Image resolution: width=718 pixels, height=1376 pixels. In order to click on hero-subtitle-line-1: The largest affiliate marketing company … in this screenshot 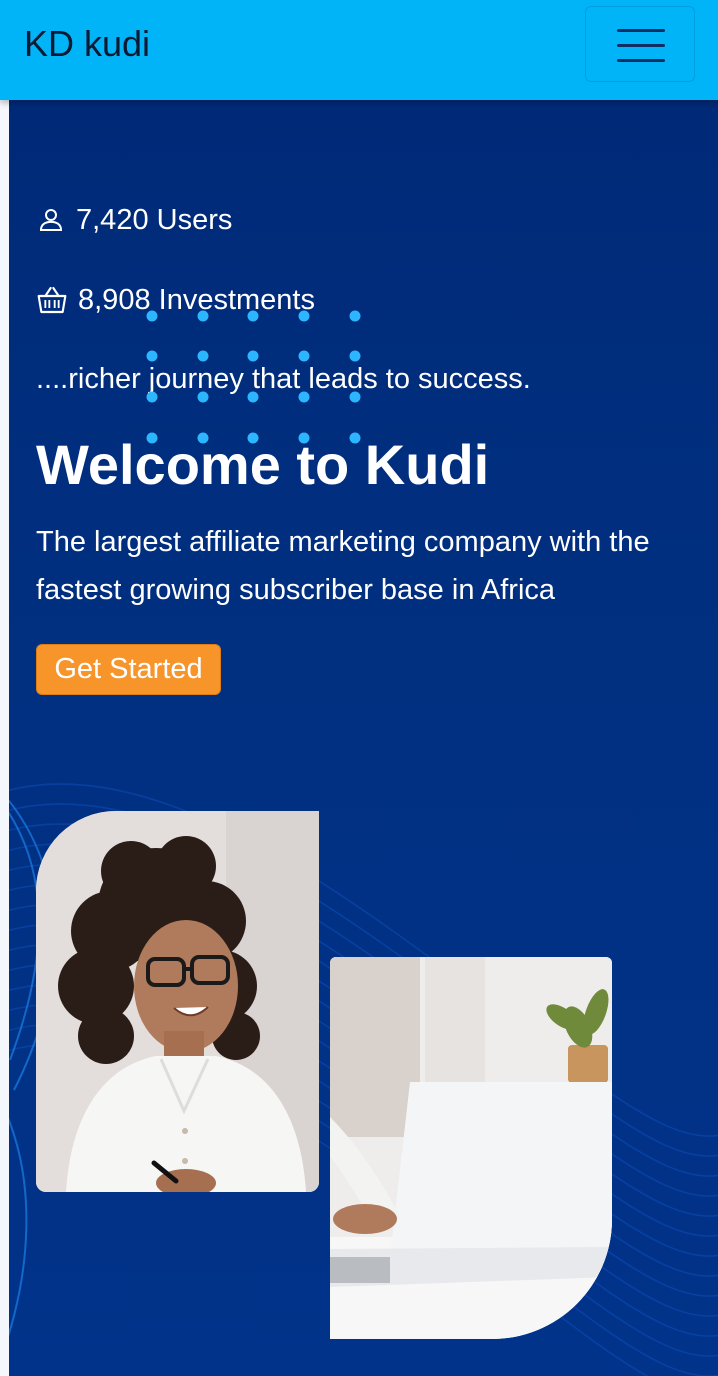, I will do `click(343, 542)`.